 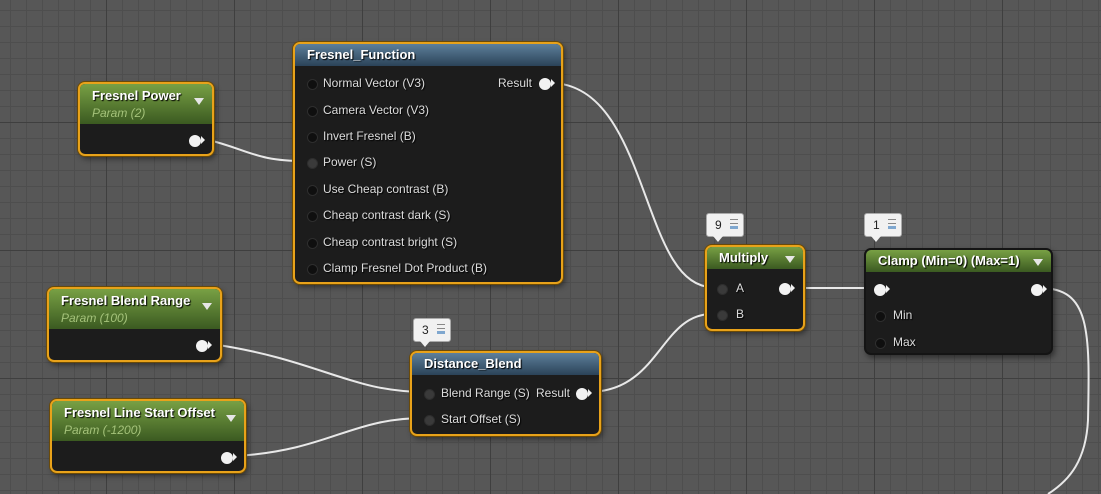 What do you see at coordinates (725, 227) in the screenshot?
I see `stats-badge: 9` at bounding box center [725, 227].